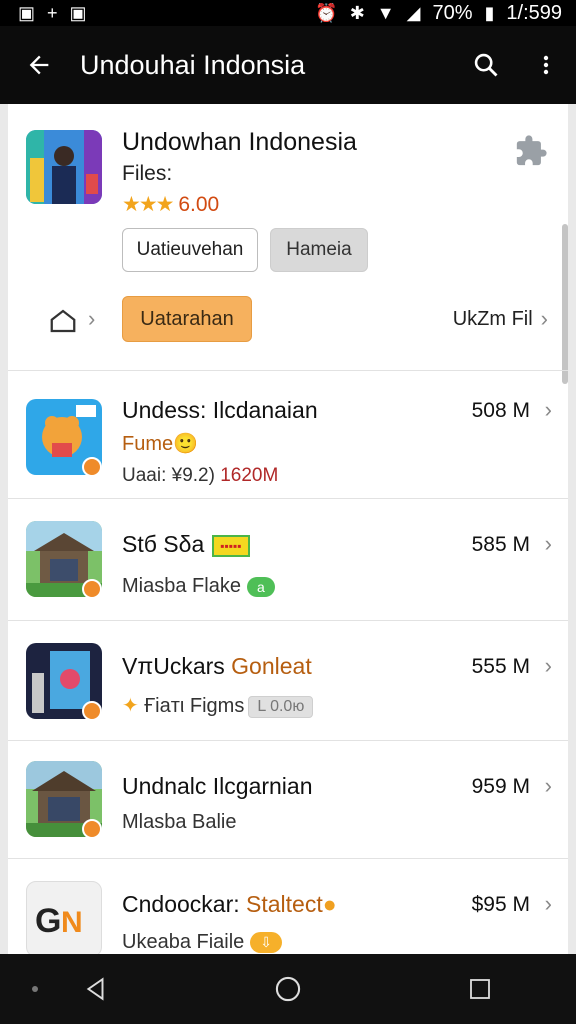 The height and width of the screenshot is (1024, 576). Describe the element at coordinates (193, 64) in the screenshot. I see `page-title: Undouhai Indonsia` at that location.